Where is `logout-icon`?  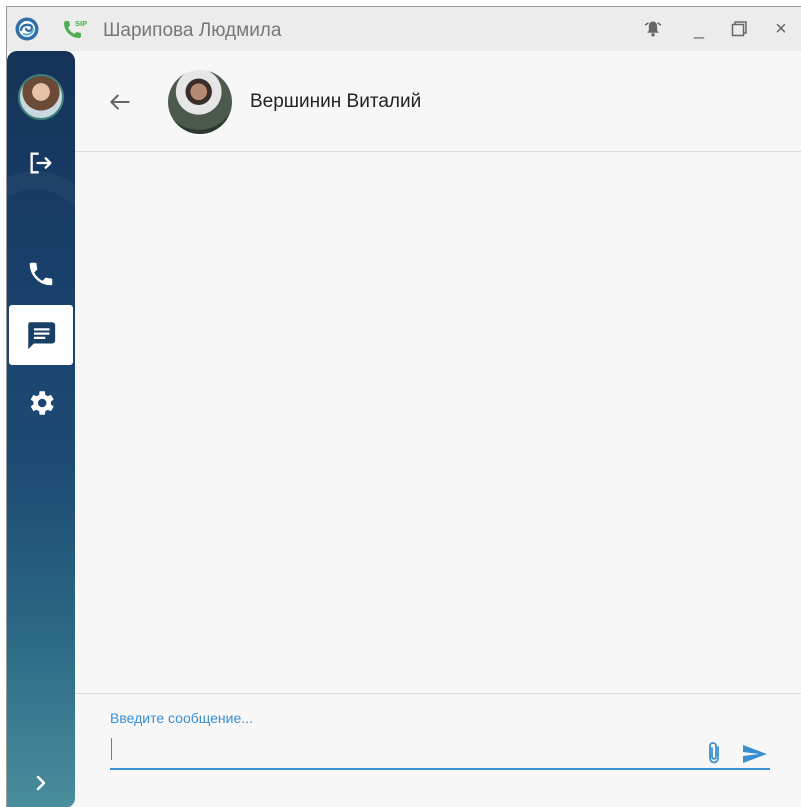 logout-icon is located at coordinates (41, 163).